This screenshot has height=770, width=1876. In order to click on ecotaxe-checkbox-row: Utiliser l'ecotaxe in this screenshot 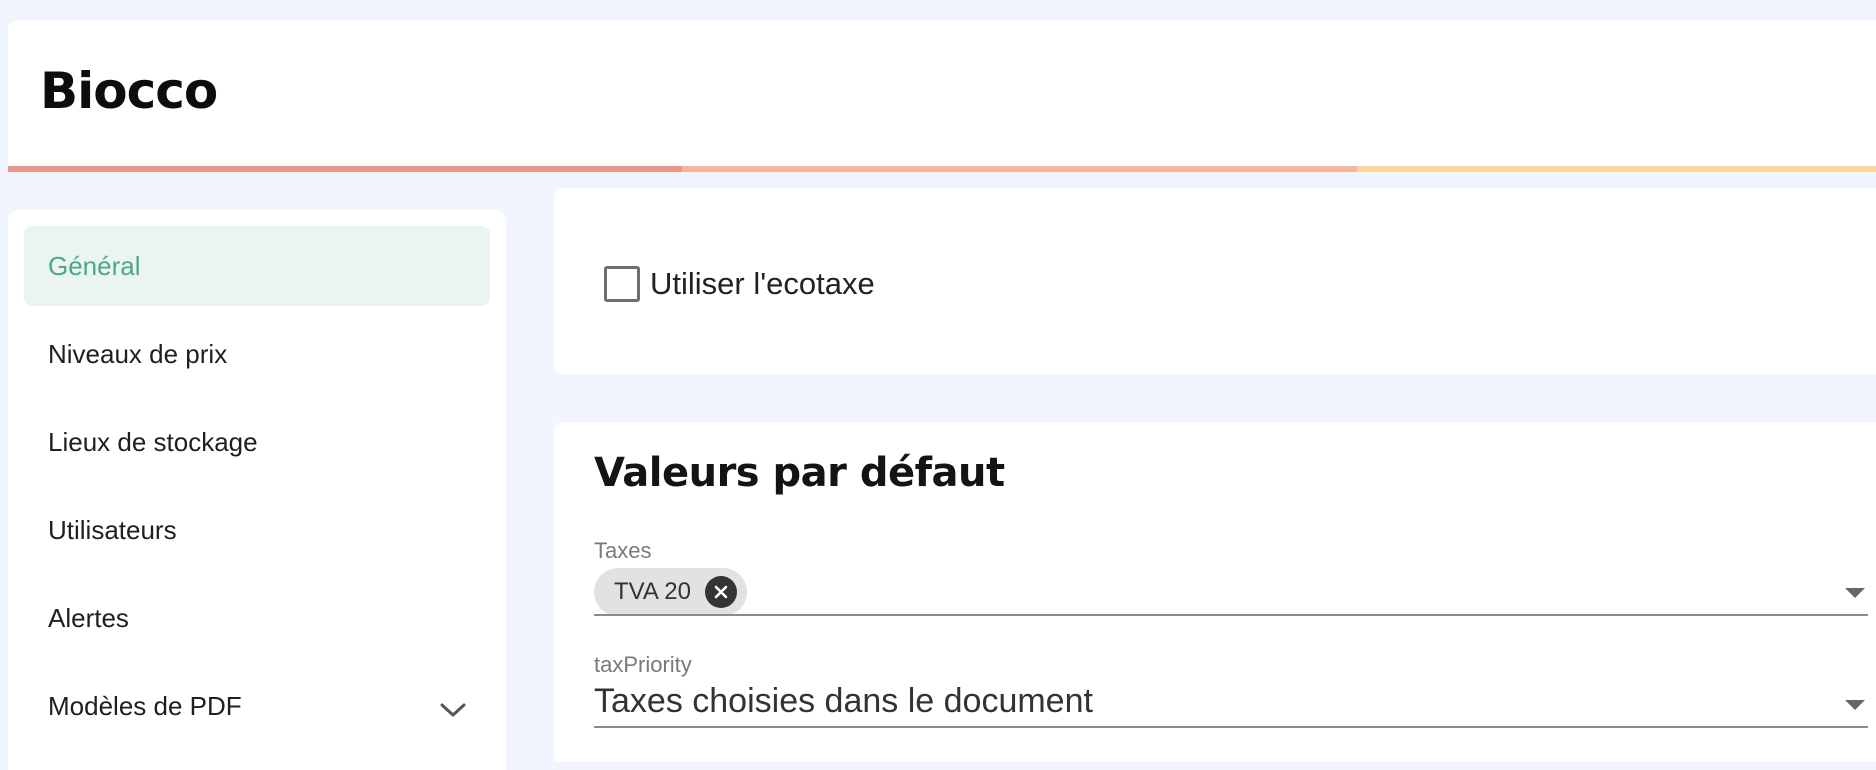, I will do `click(739, 284)`.